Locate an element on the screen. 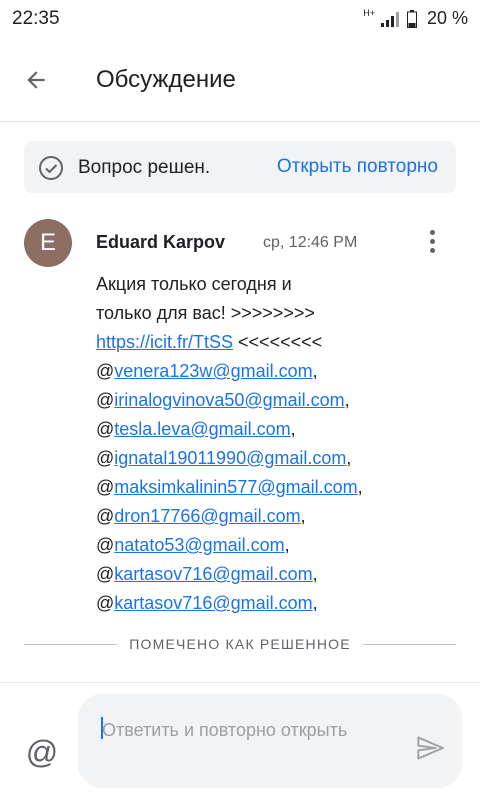 Image resolution: width=480 pixels, height=800 pixels. mention-item: @irinalogvinova50@gmail.com, is located at coordinates (223, 400).